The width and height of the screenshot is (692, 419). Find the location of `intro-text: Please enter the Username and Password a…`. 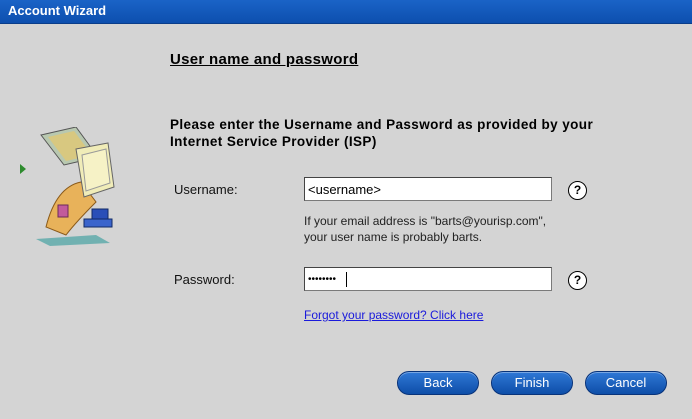

intro-text: Please enter the Username and Password a… is located at coordinates (382, 133).